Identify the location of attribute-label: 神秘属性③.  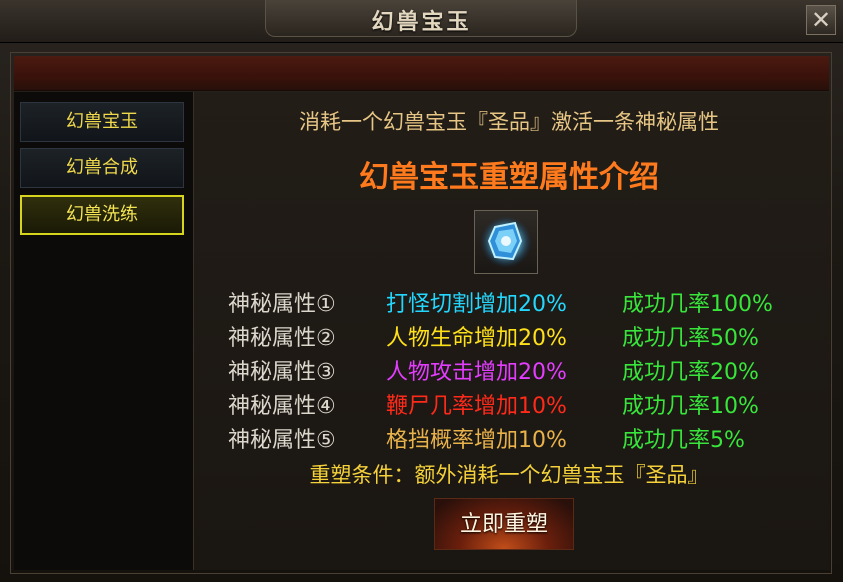
(282, 372).